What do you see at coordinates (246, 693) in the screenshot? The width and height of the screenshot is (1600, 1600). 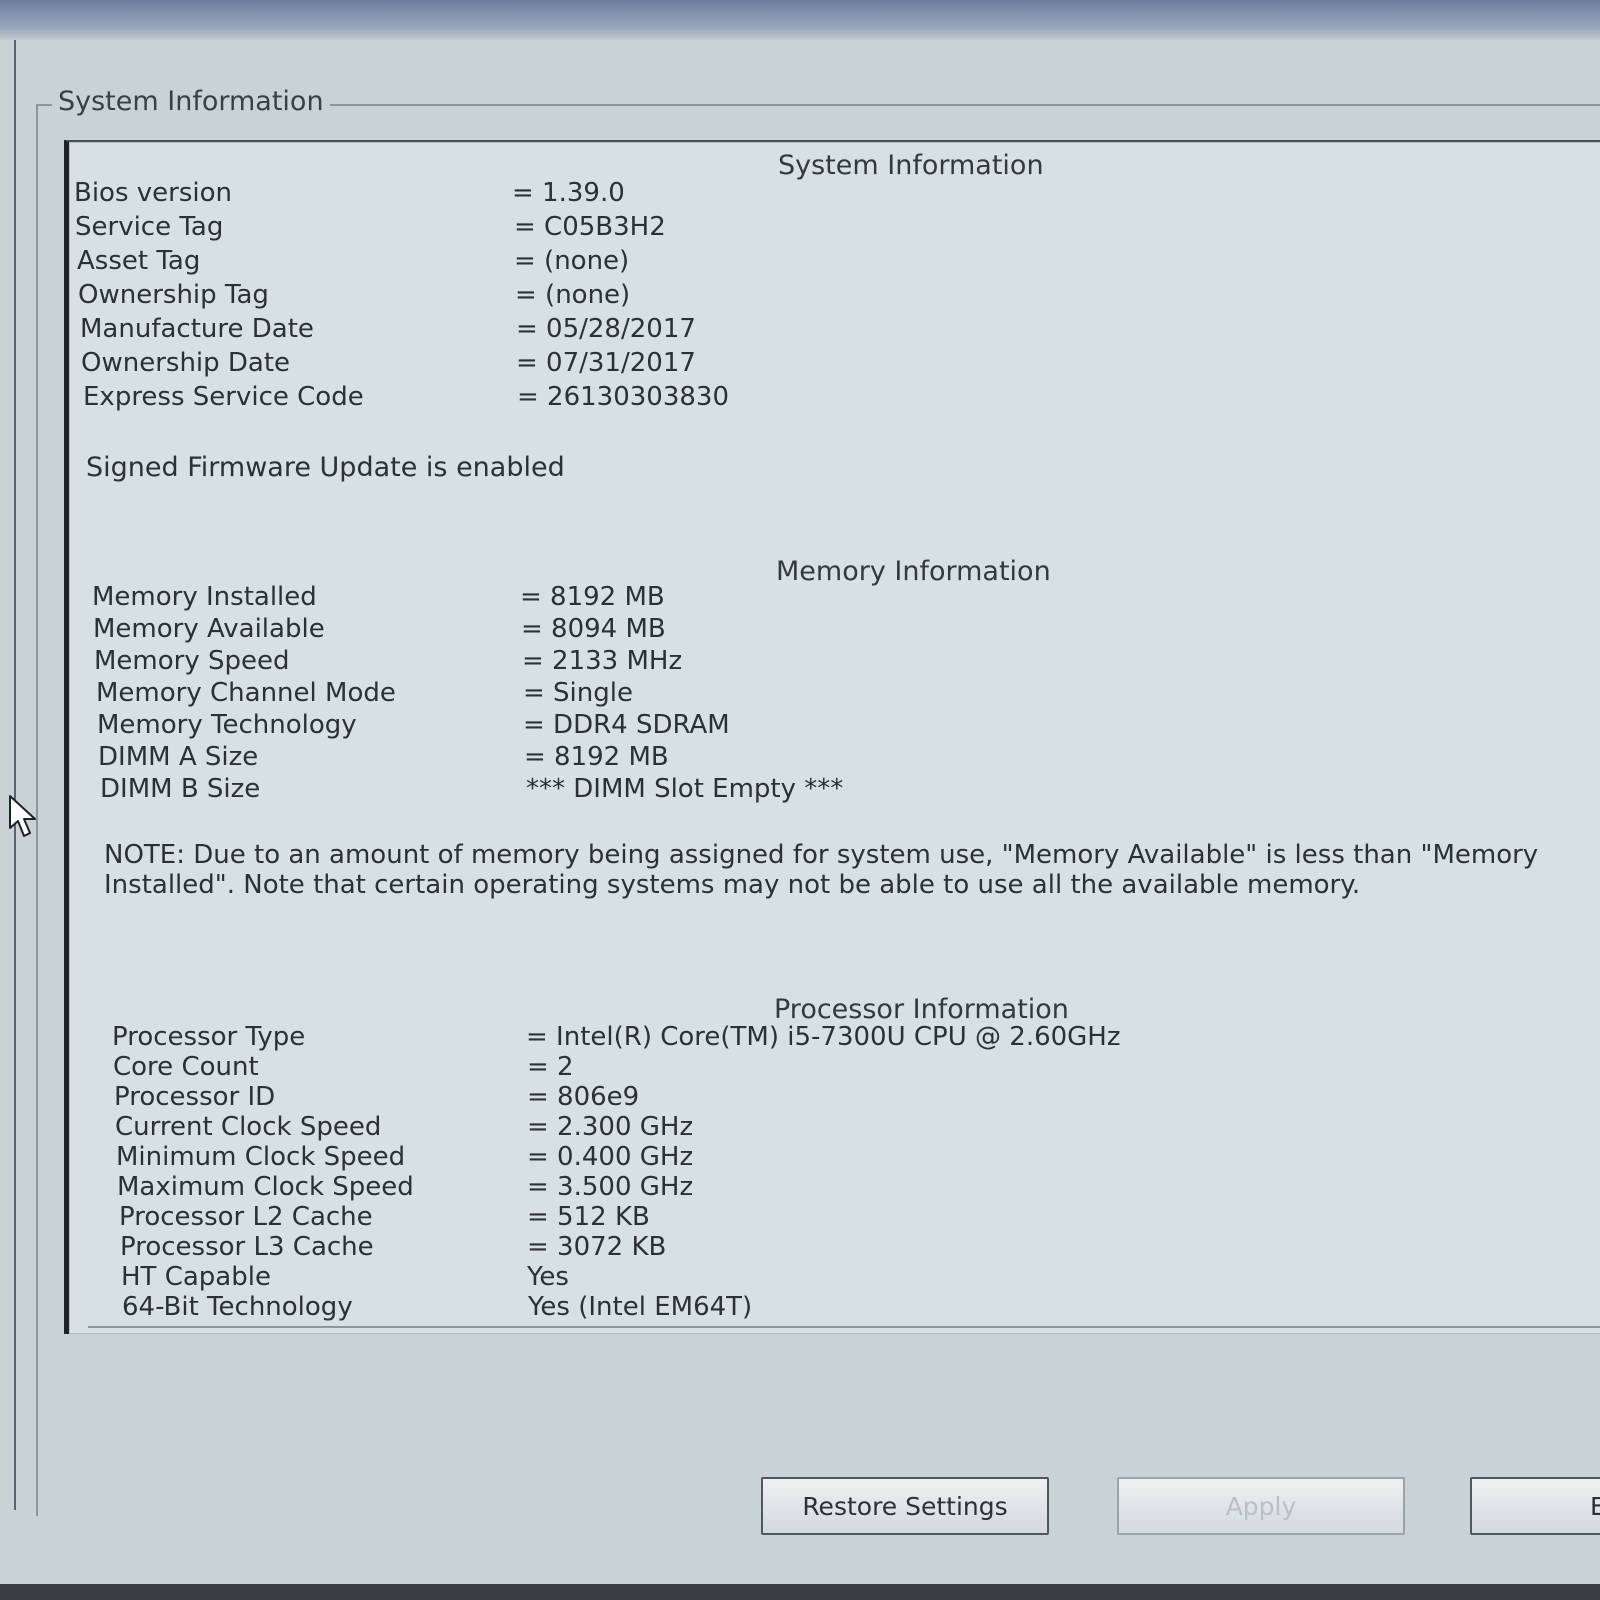 I see `row-label: Memory Channel Mode` at bounding box center [246, 693].